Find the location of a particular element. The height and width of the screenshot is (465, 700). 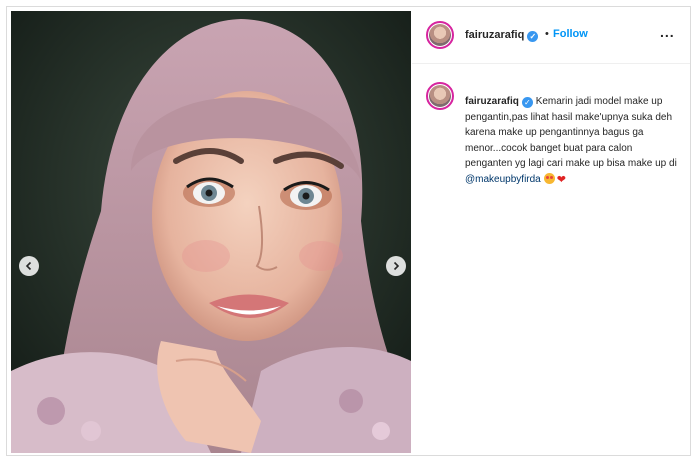

username-link: fairuzarafiq ✓ is located at coordinates (502, 35).